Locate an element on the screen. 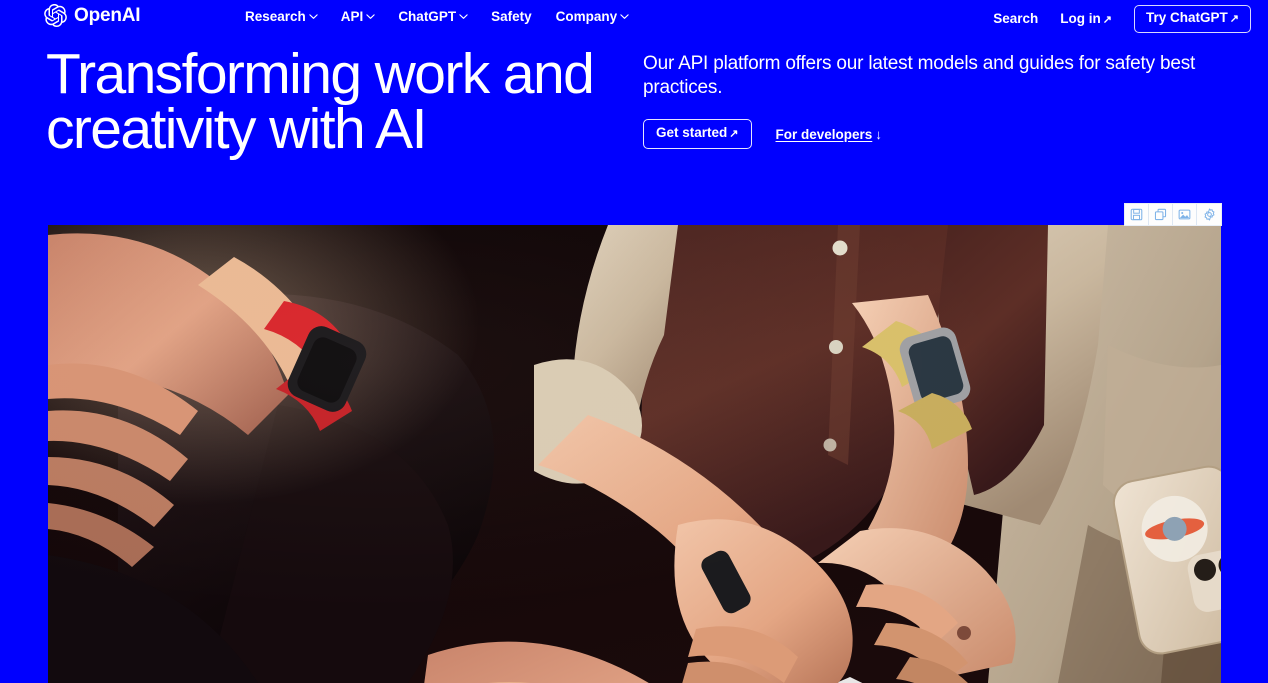 This screenshot has width=1268, height=683. brand-name: OpenAI is located at coordinates (107, 15).